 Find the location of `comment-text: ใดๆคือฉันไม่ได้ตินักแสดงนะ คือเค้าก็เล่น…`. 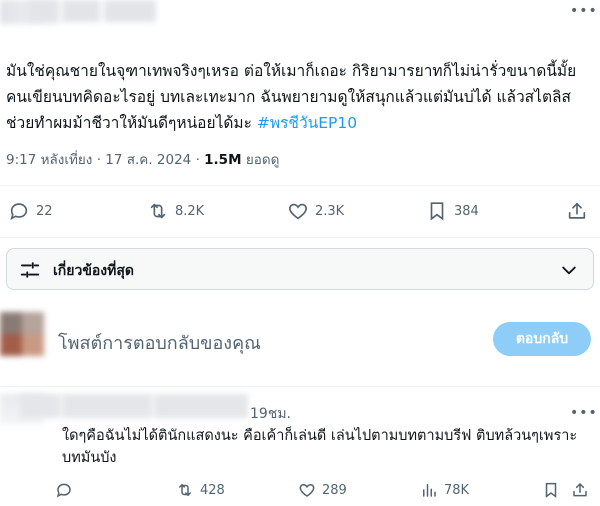

comment-text: ใดๆคือฉันไม่ได้ตินักแสดงนะ คือเค้าก็เล่น… is located at coordinates (320, 447).